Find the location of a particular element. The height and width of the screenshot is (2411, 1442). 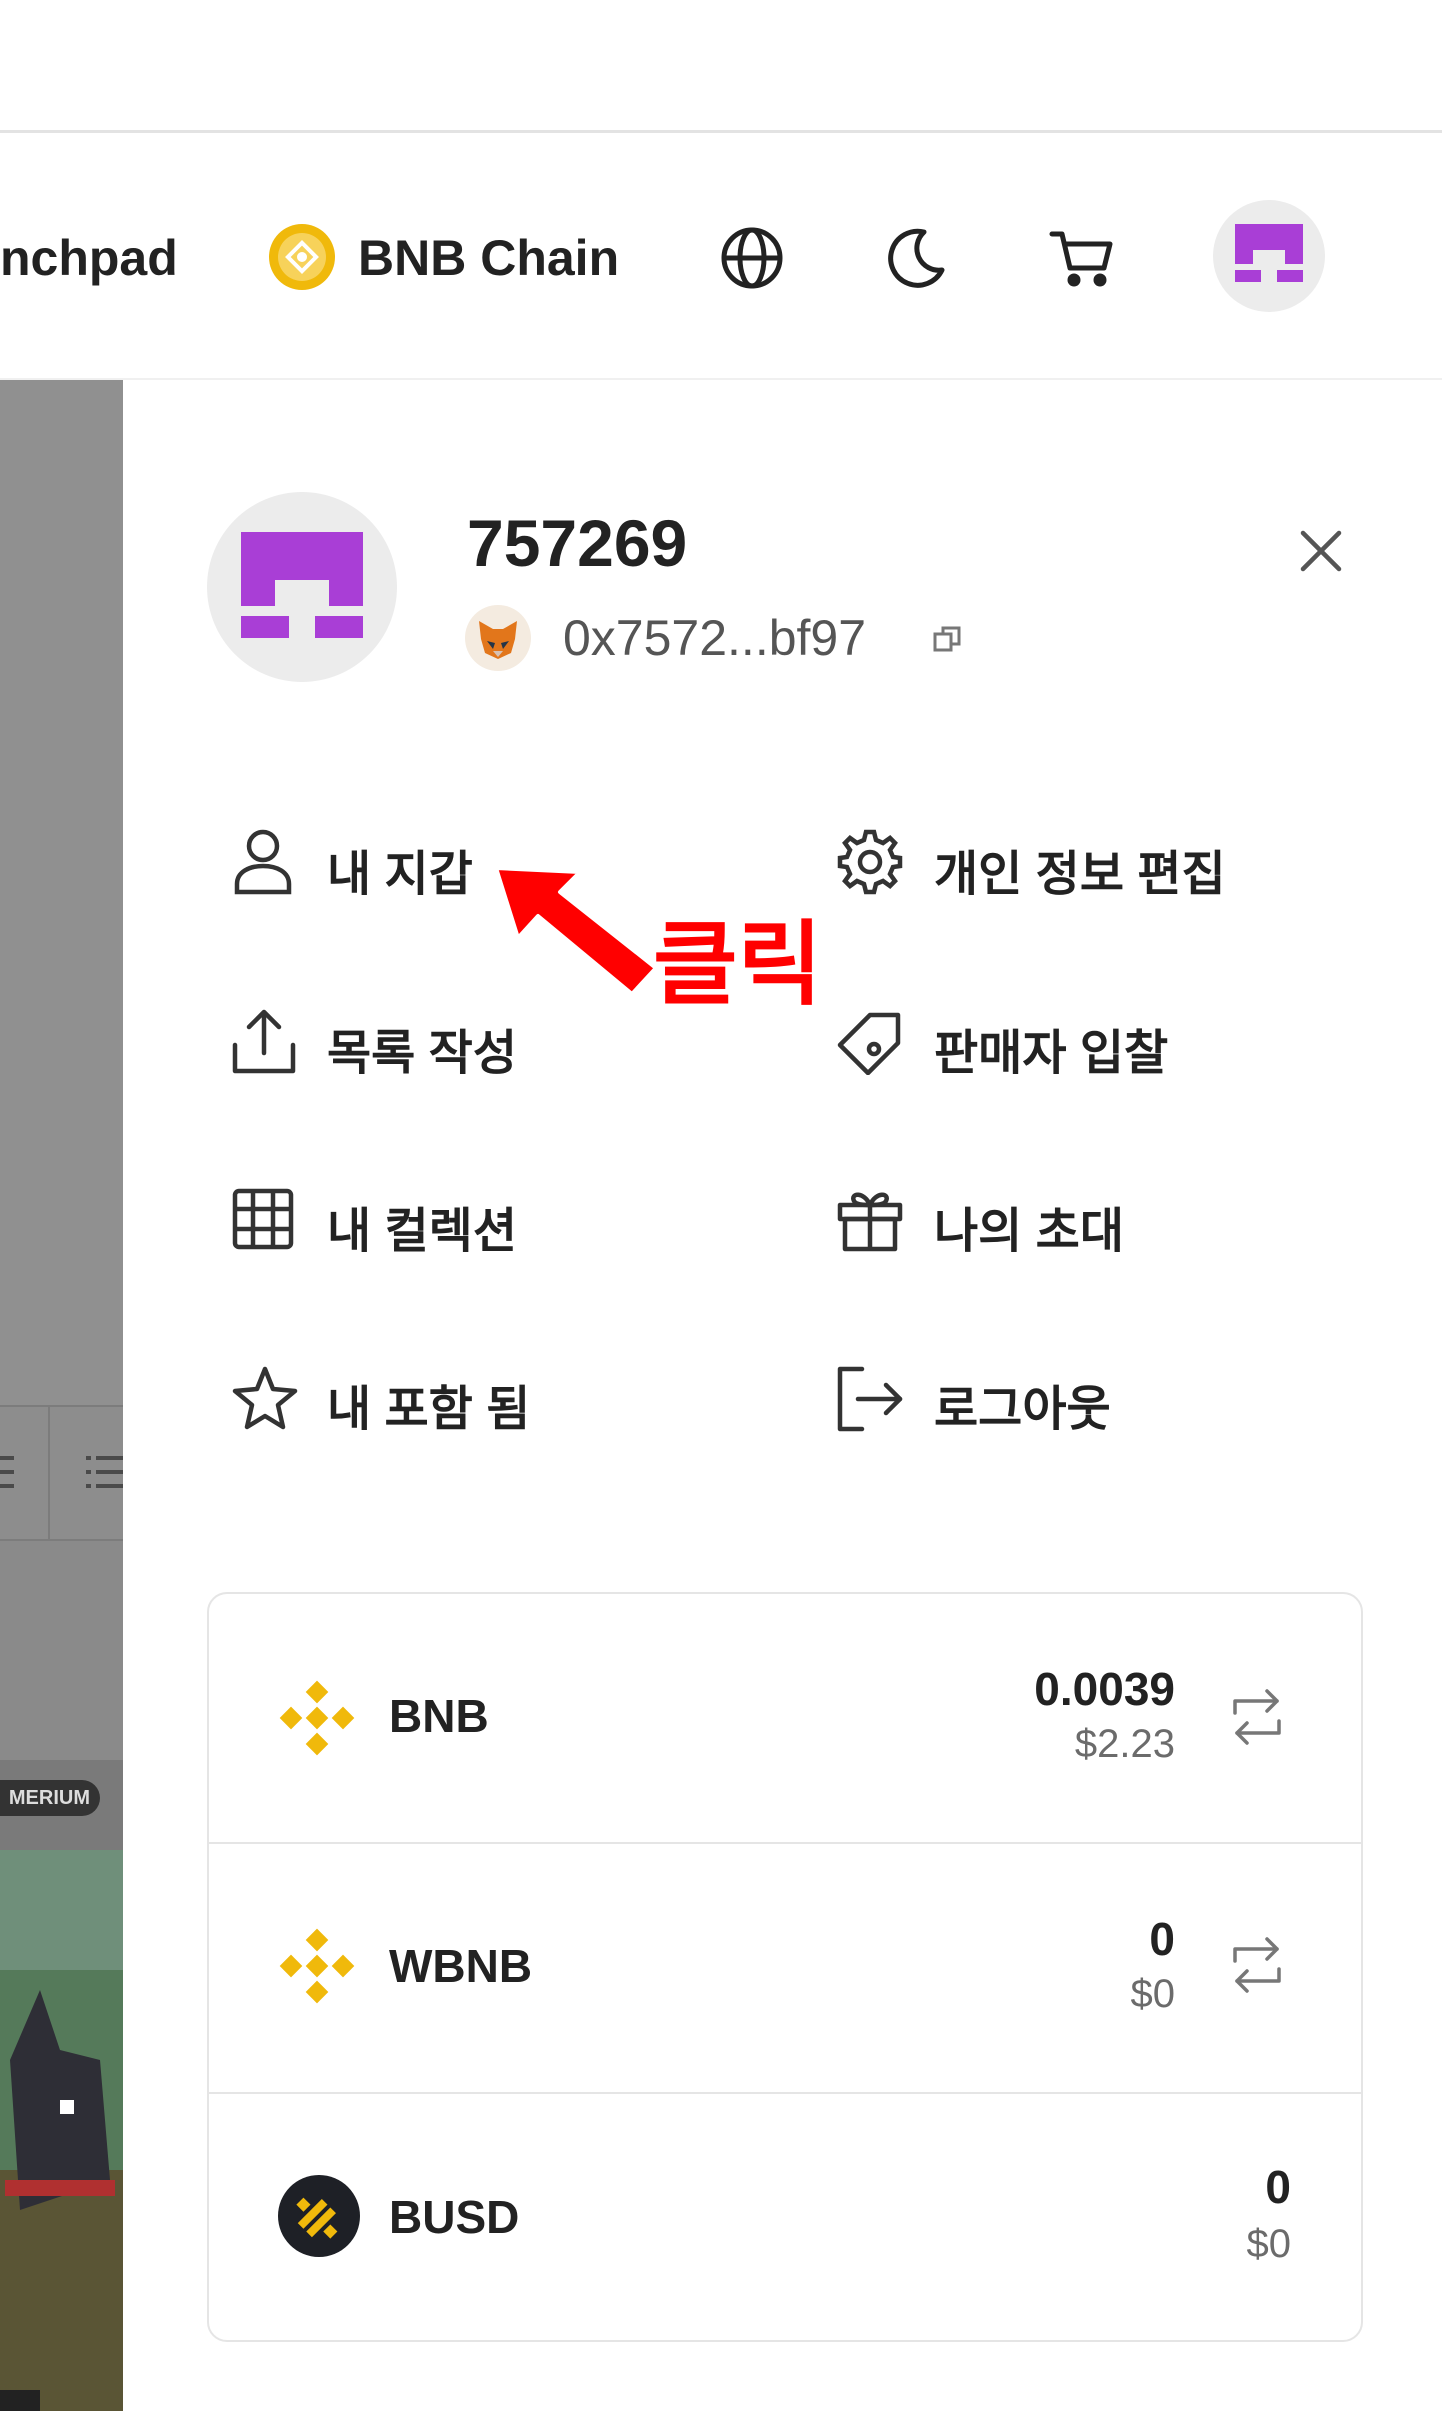

backdrop-upper is located at coordinates (61, 895).